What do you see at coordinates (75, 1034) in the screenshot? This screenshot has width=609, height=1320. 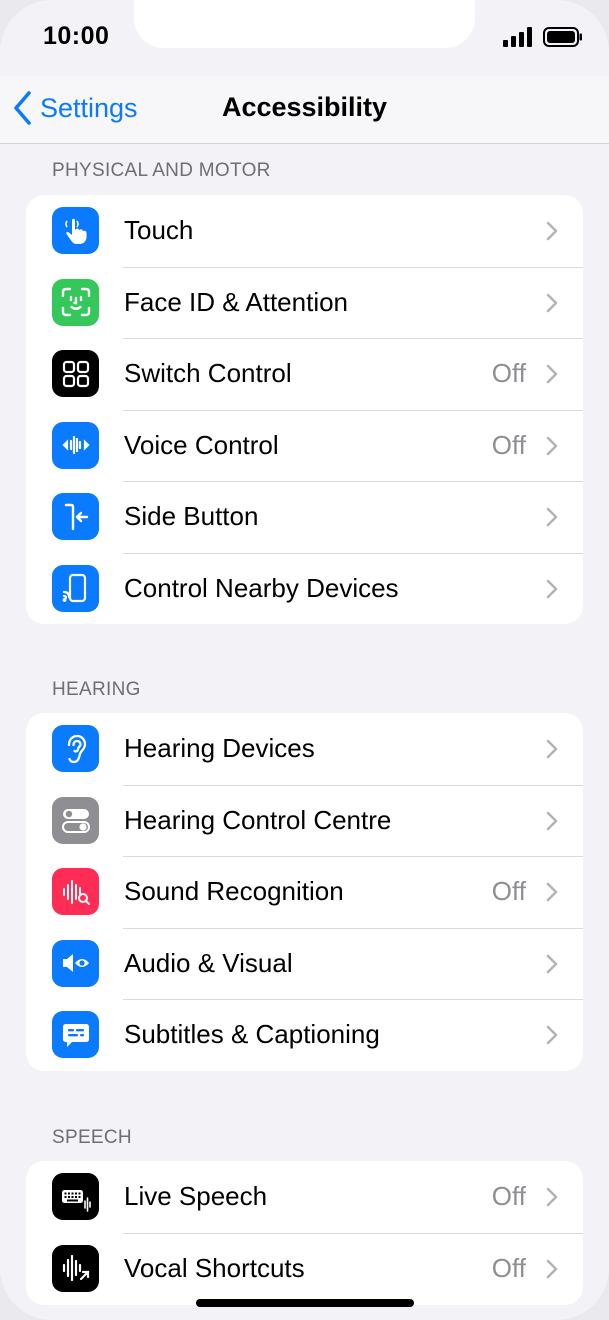 I see `caption-bubble-icon` at bounding box center [75, 1034].